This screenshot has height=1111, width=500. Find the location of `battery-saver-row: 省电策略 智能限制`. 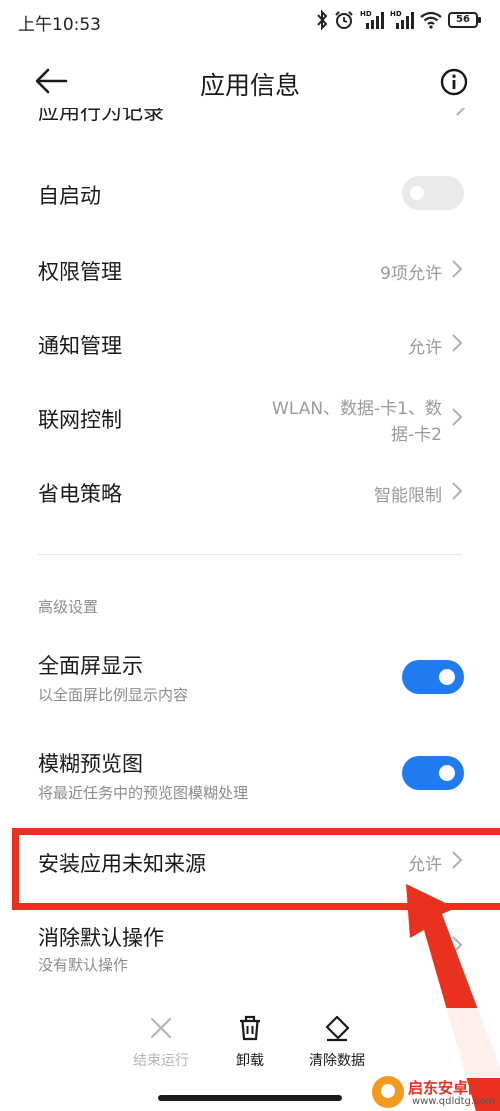

battery-saver-row: 省电策略 智能限制 is located at coordinates (250, 489).